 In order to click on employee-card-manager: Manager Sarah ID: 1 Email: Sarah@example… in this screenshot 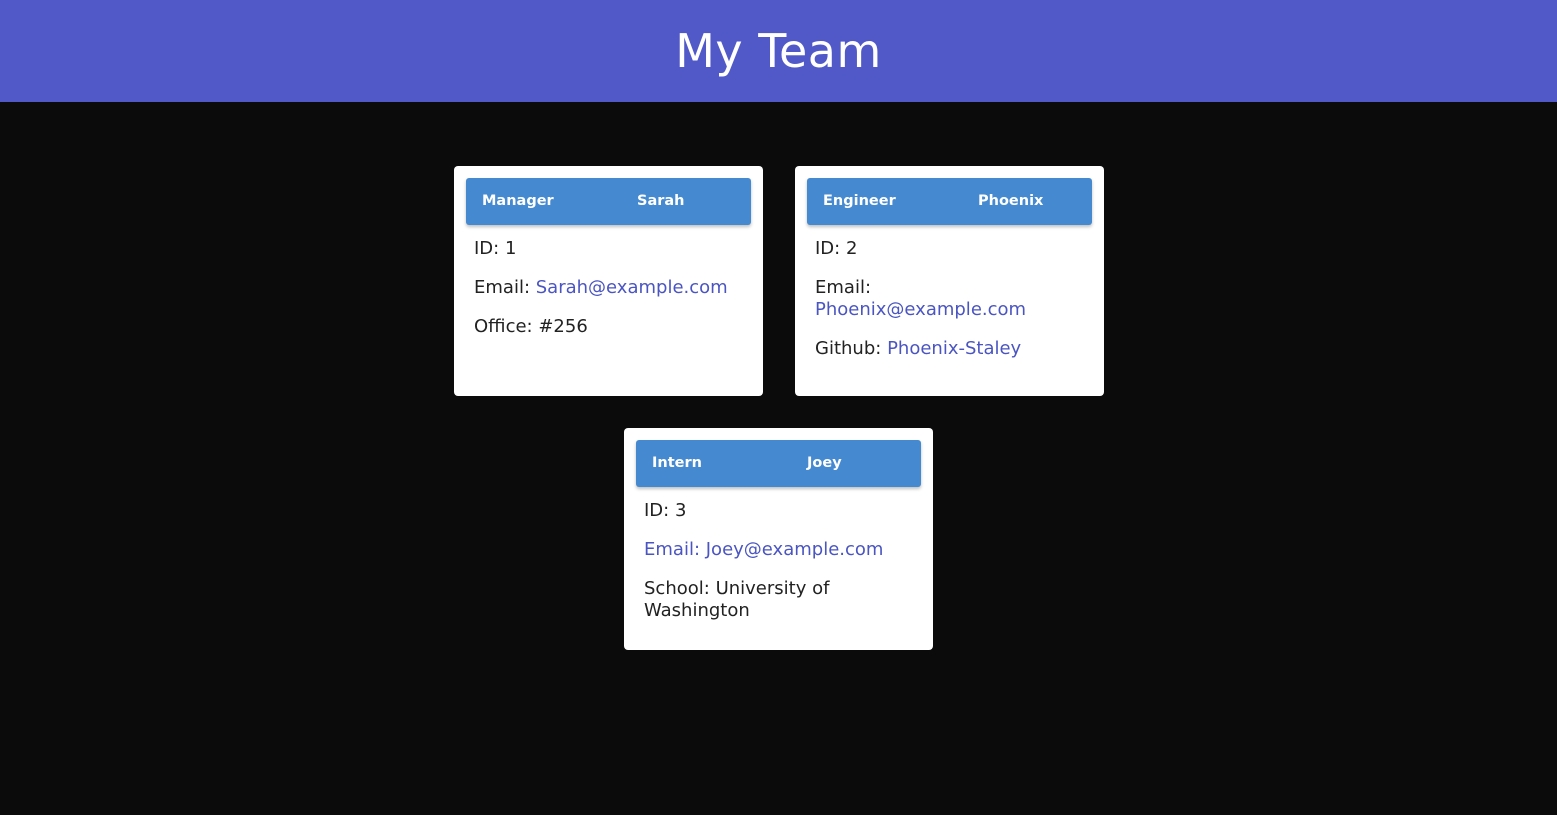, I will do `click(608, 281)`.